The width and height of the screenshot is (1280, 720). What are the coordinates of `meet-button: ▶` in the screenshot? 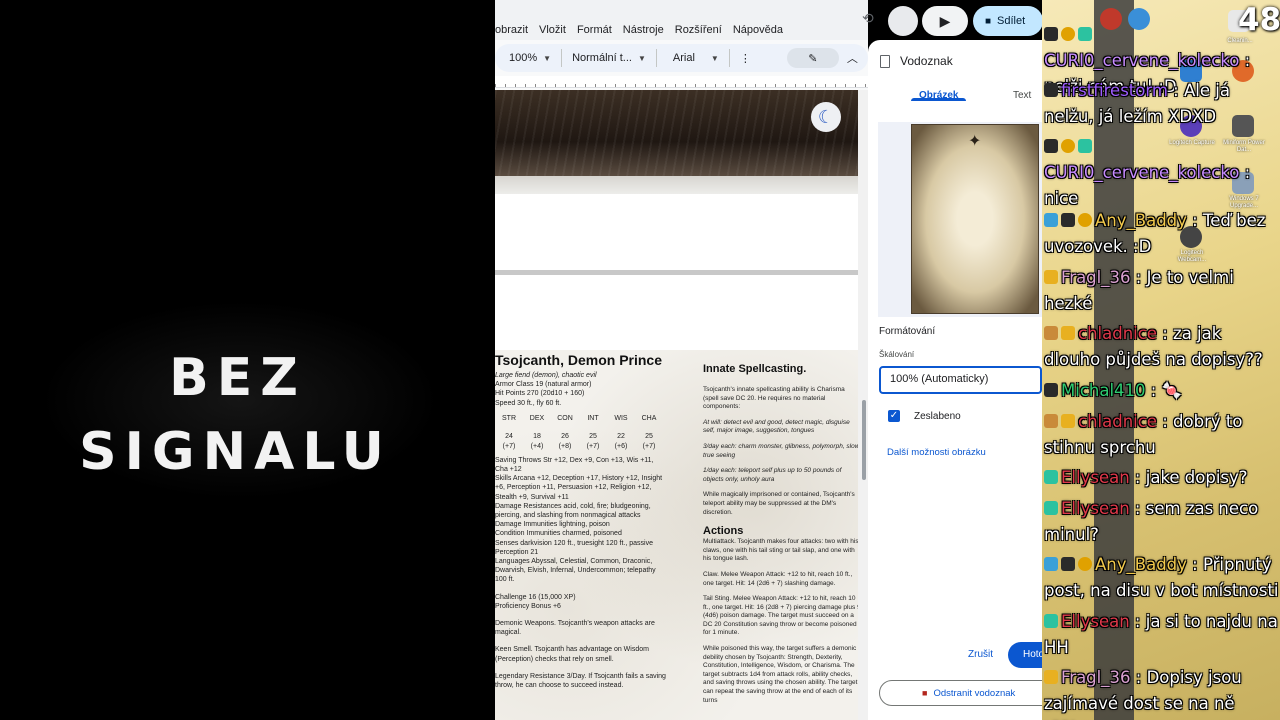 It's located at (945, 21).